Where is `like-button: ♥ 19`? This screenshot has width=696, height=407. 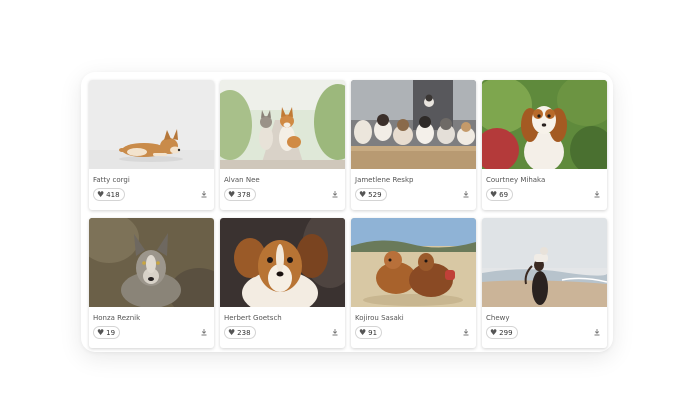
like-button: ♥ 19 is located at coordinates (107, 332).